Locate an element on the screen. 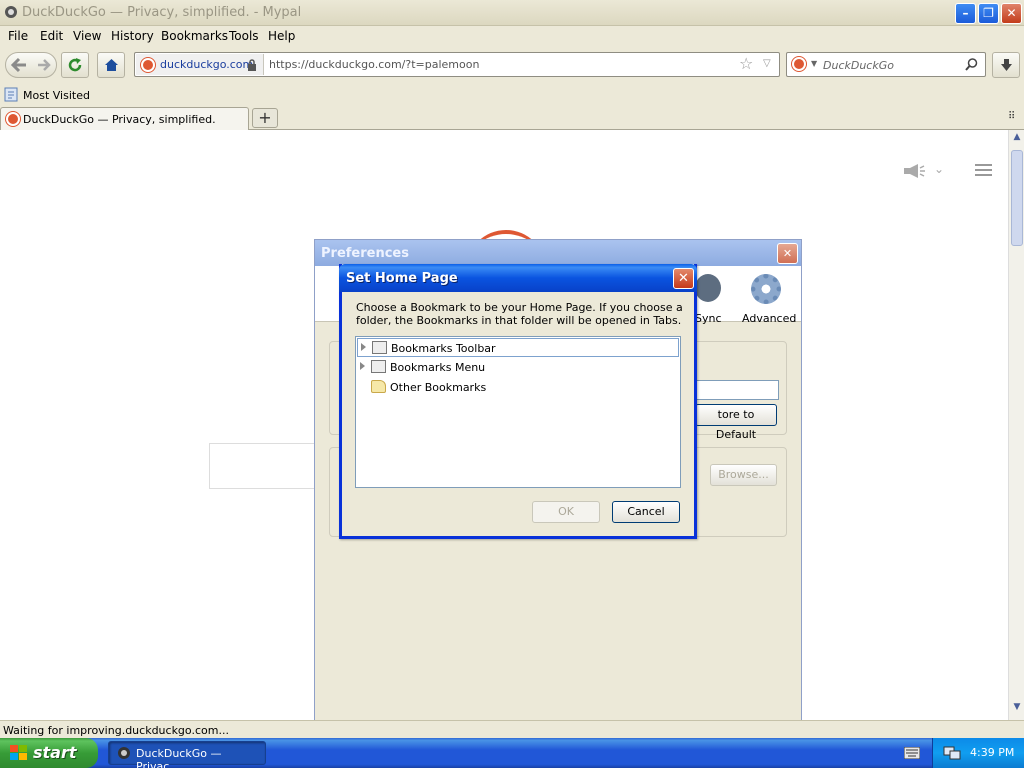 The height and width of the screenshot is (768, 1024). most-visited-bookmark: Most Visited is located at coordinates (56, 95).